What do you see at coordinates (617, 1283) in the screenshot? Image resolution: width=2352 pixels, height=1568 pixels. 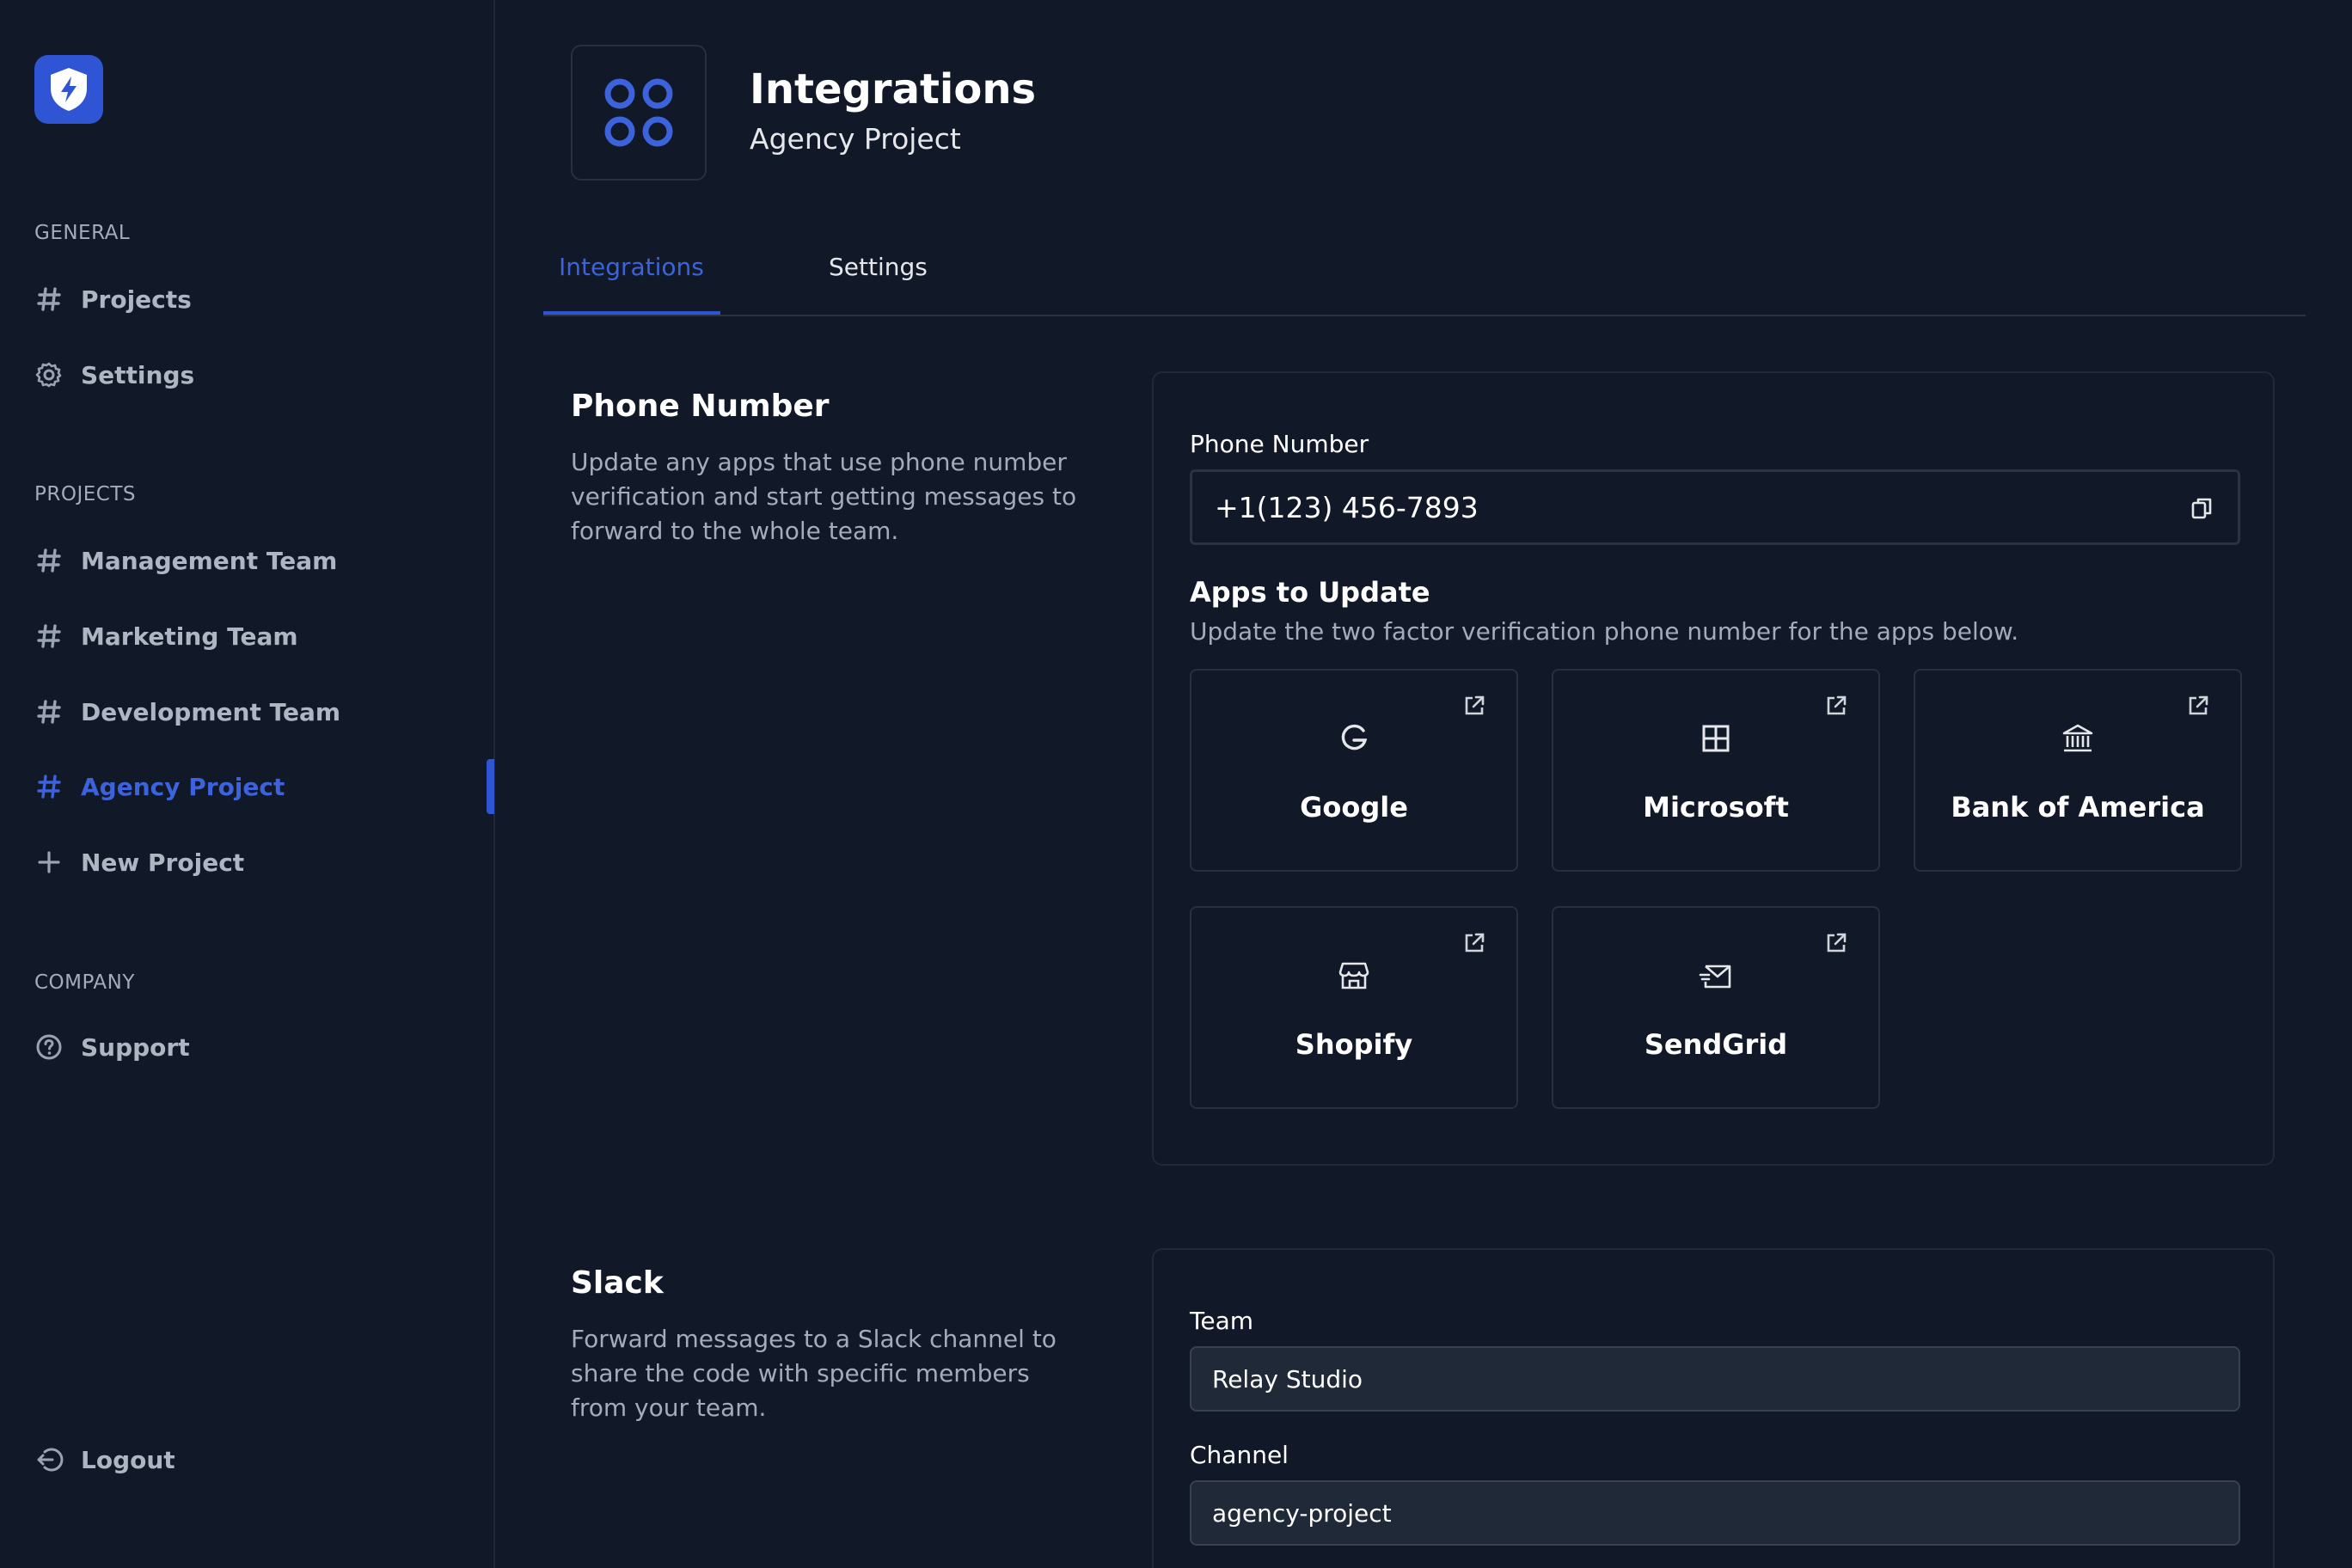 I see `slack-section-title: Slack` at bounding box center [617, 1283].